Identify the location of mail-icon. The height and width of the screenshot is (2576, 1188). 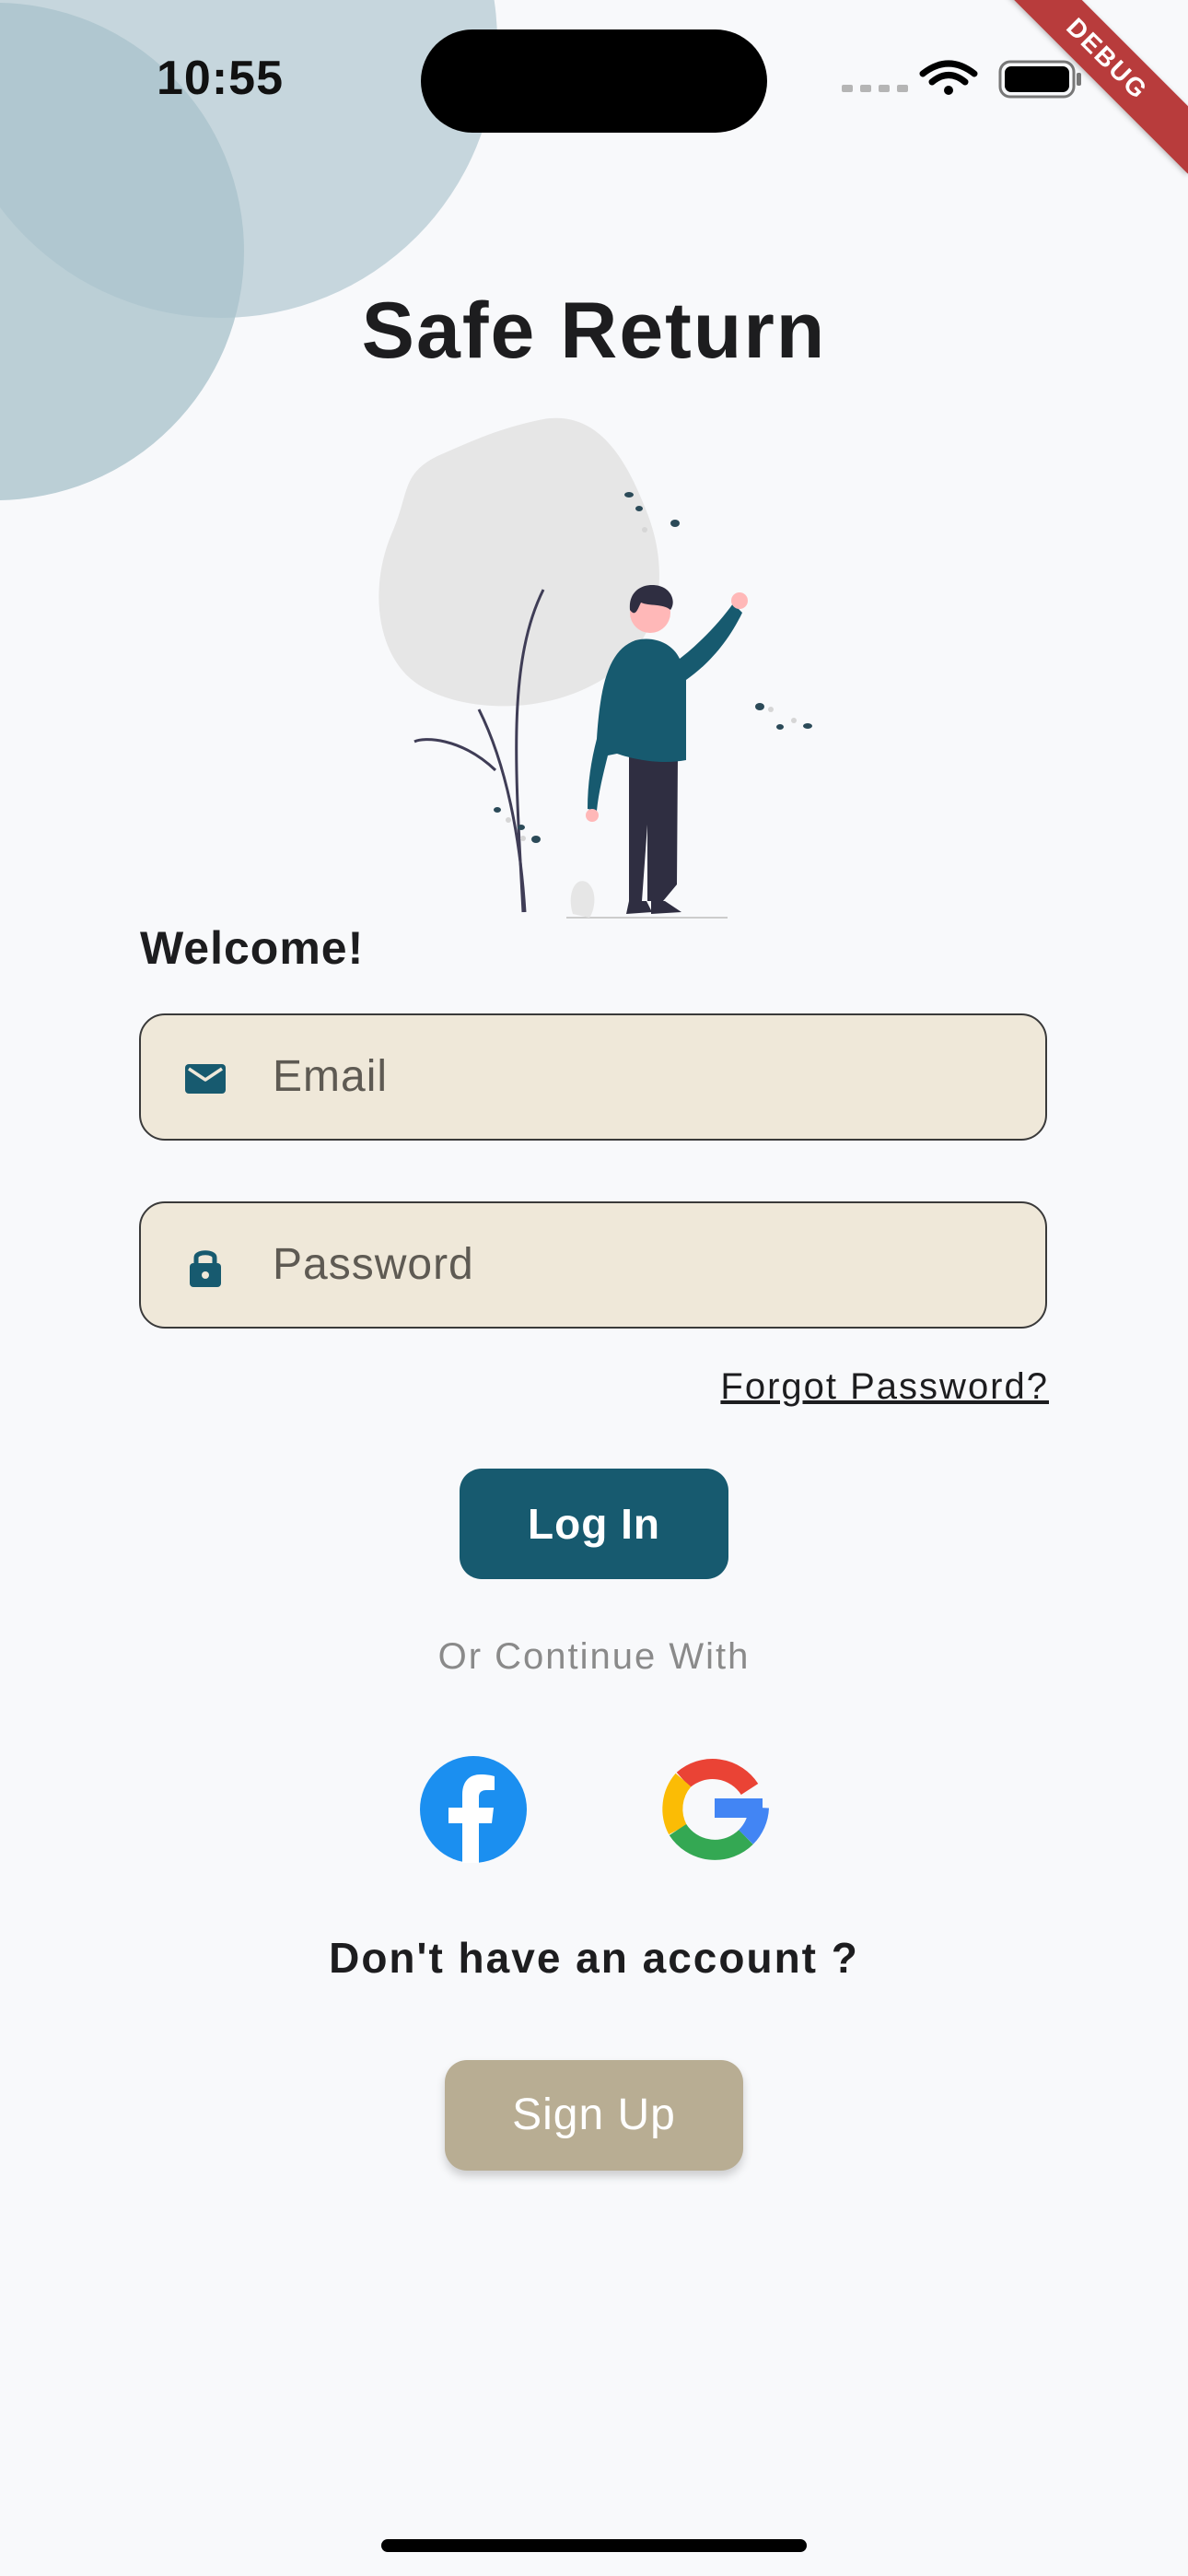
(205, 1079).